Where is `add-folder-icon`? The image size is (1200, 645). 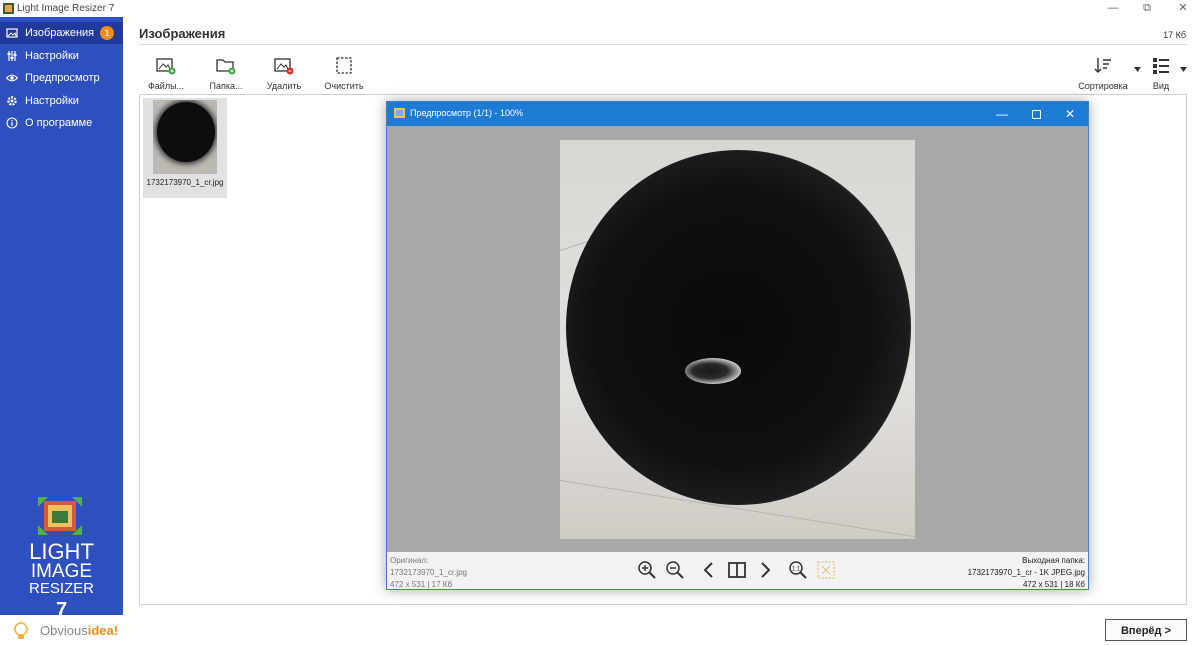 add-folder-icon is located at coordinates (226, 67).